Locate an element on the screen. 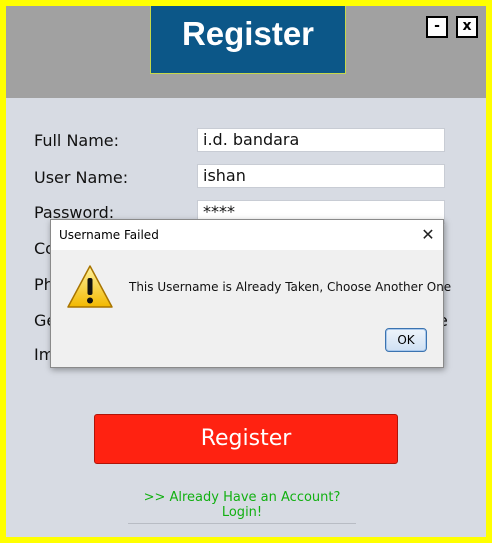  close-button: x is located at coordinates (467, 27).